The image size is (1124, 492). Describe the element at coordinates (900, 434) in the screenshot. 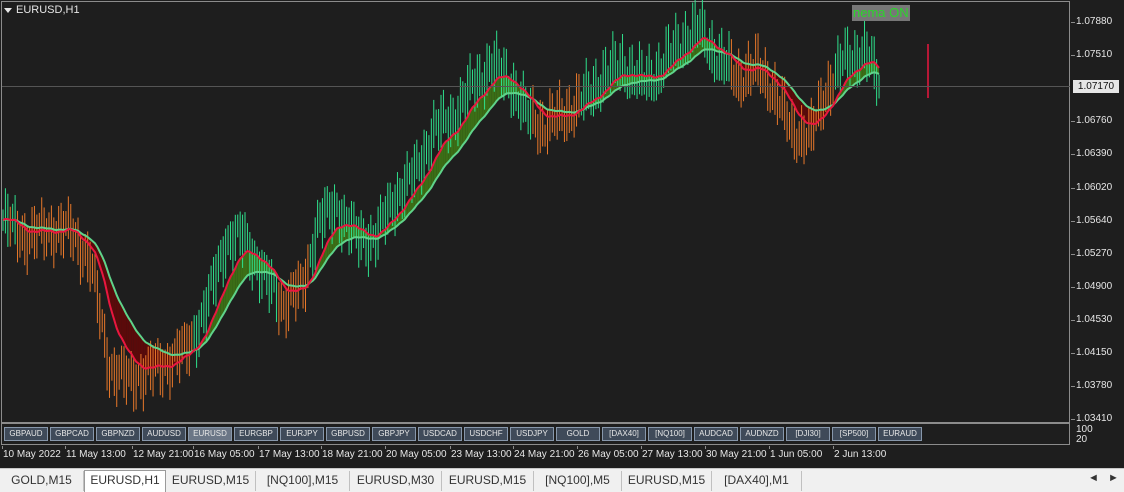

I see `symbol-button-euraud: EURAUD` at that location.